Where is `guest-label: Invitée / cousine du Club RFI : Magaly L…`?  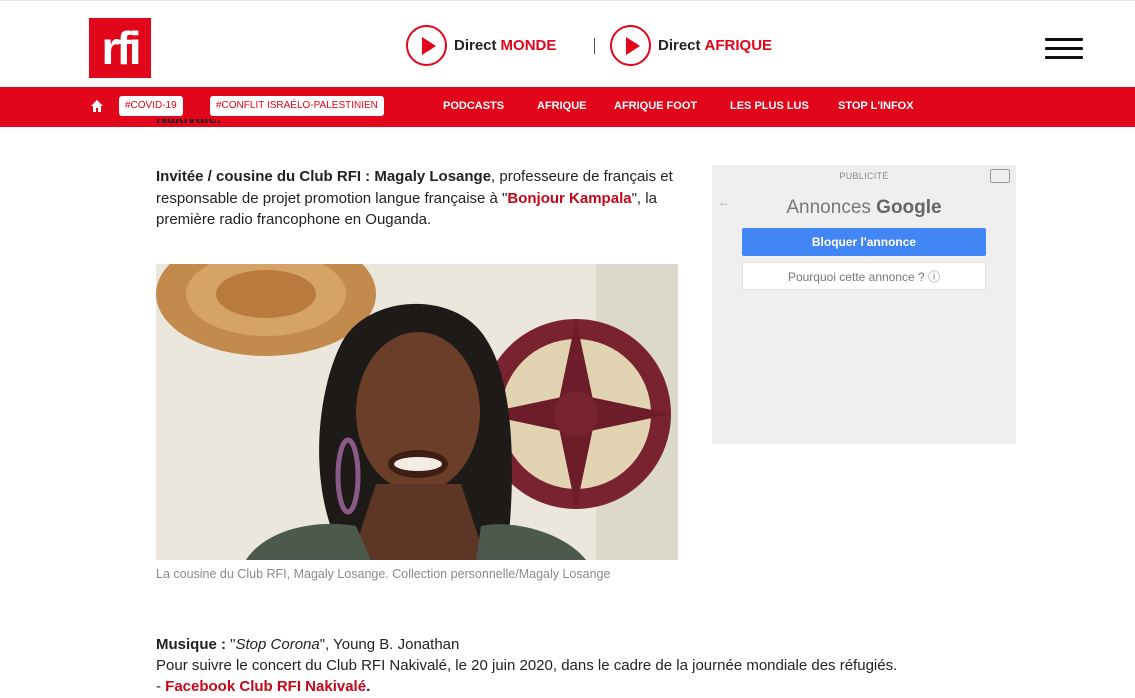 guest-label: Invitée / cousine du Club RFI : Magaly L… is located at coordinates (324, 176).